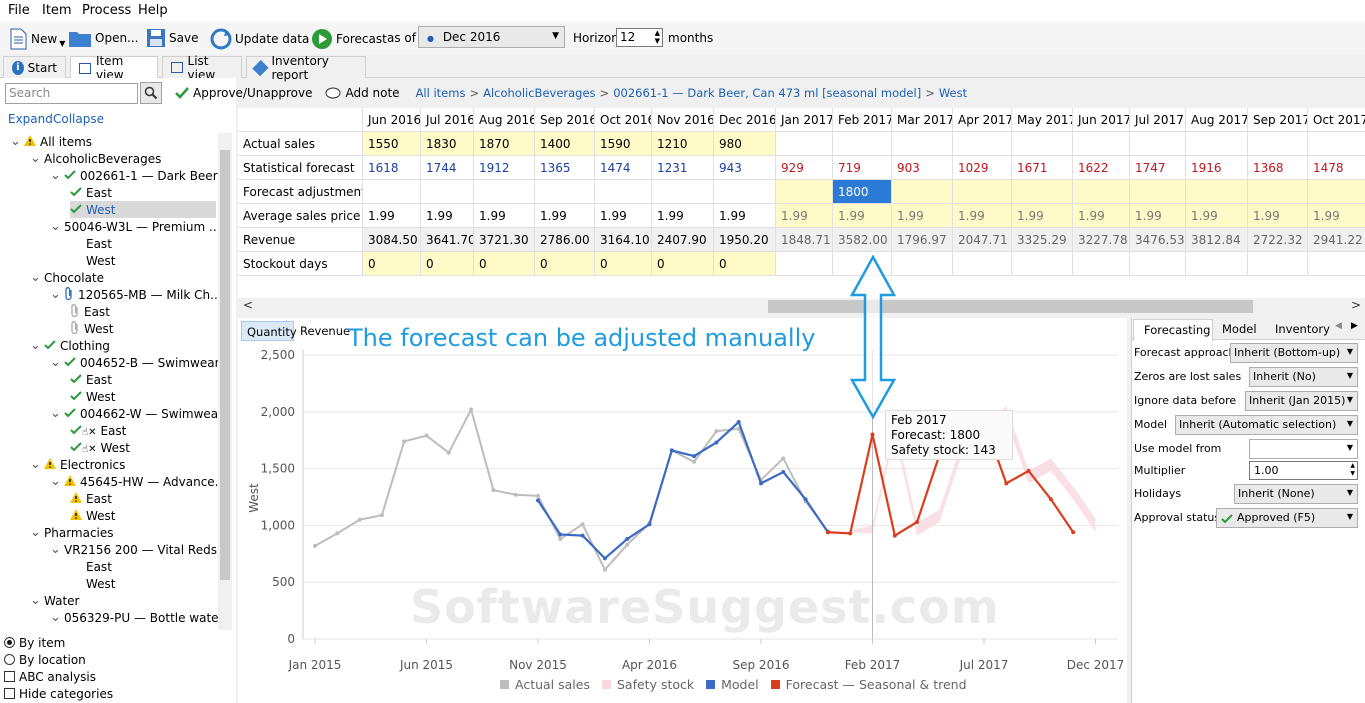 The height and width of the screenshot is (703, 1365). I want to click on column-header: Aug 2017, so click(1217, 120).